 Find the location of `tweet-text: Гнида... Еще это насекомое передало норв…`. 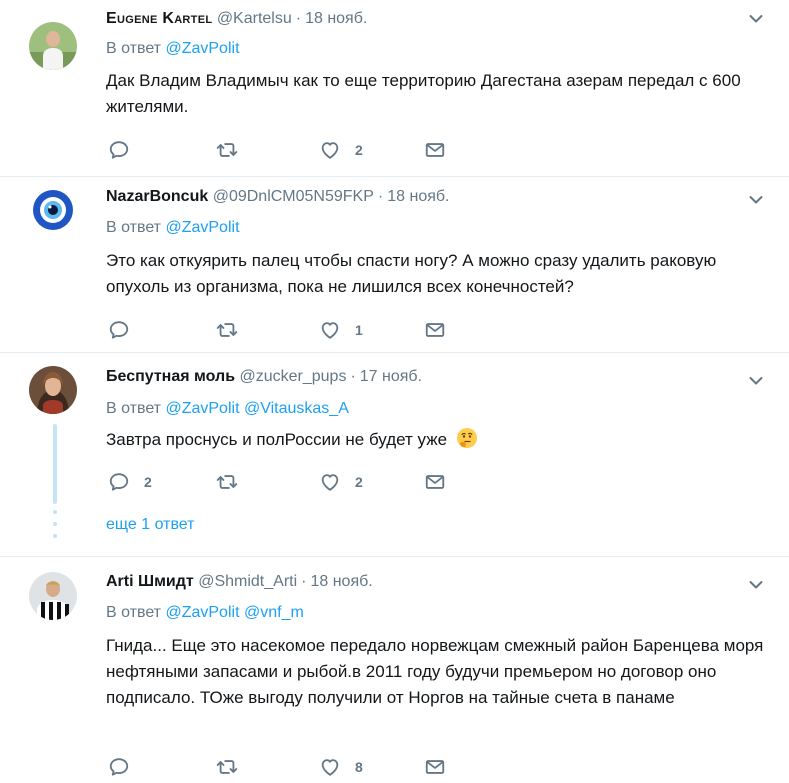

tweet-text: Гнида... Еще это насекомое передало норв… is located at coordinates (435, 671).